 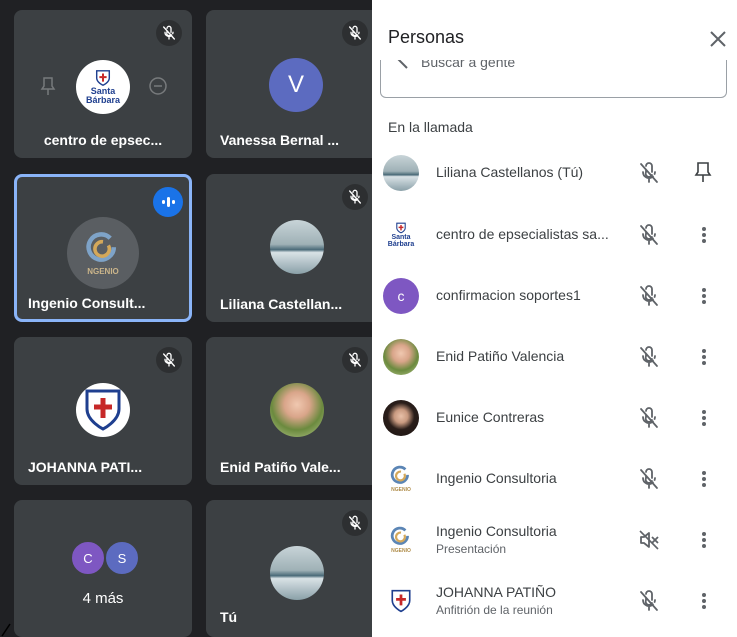 I want to click on avatar-initial: c, so click(x=401, y=296).